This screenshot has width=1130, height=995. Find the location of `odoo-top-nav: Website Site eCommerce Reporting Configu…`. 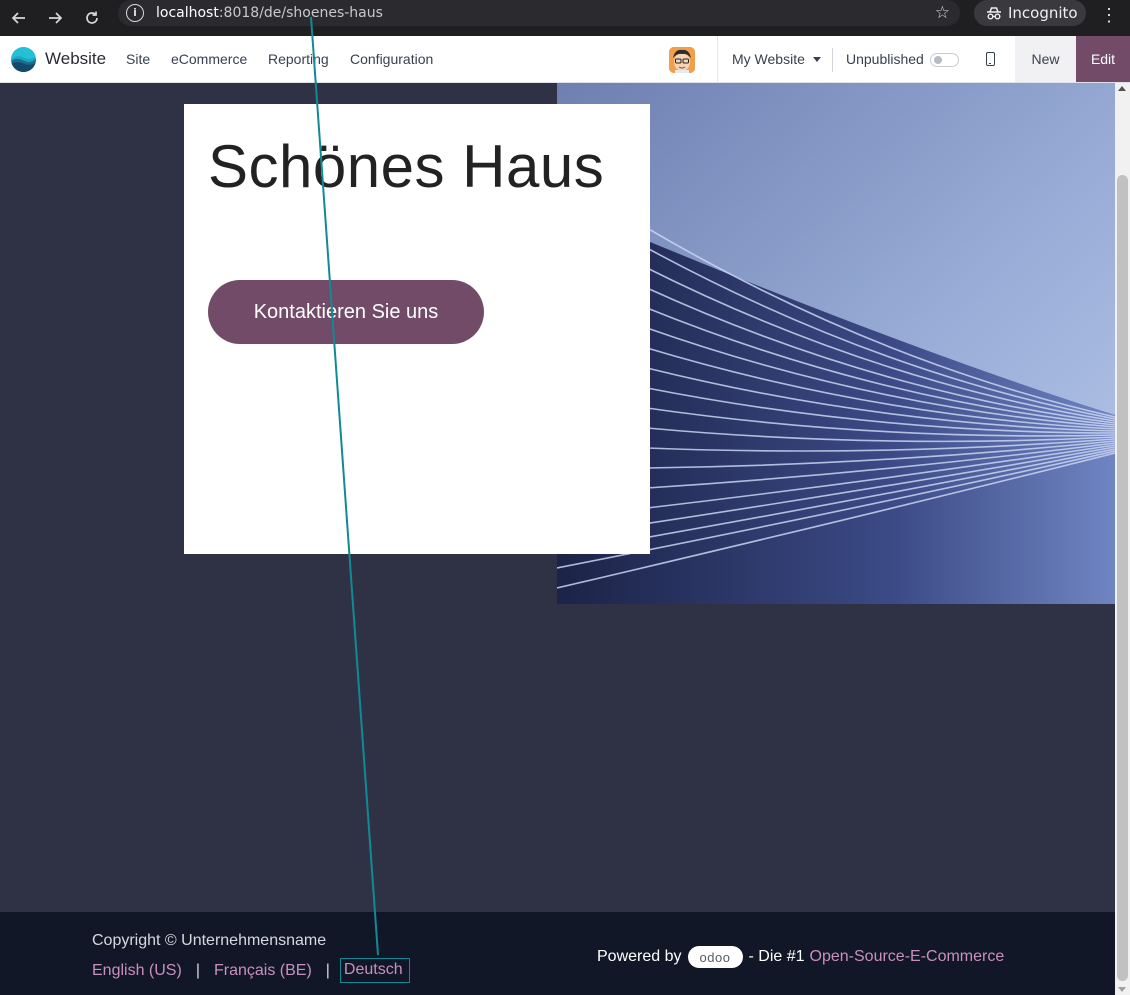

odoo-top-nav: Website Site eCommerce Reporting Configu… is located at coordinates (565, 59).